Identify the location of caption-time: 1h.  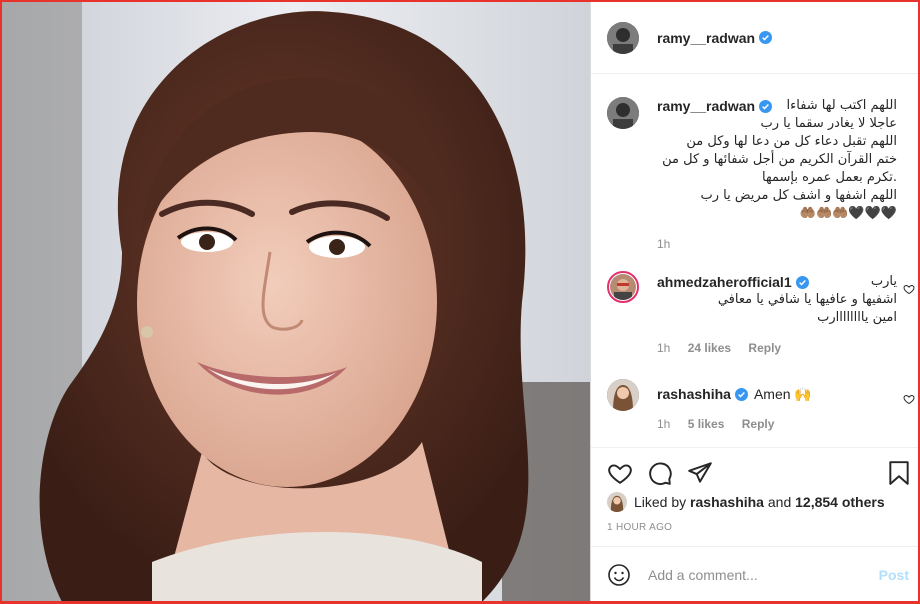
(663, 244).